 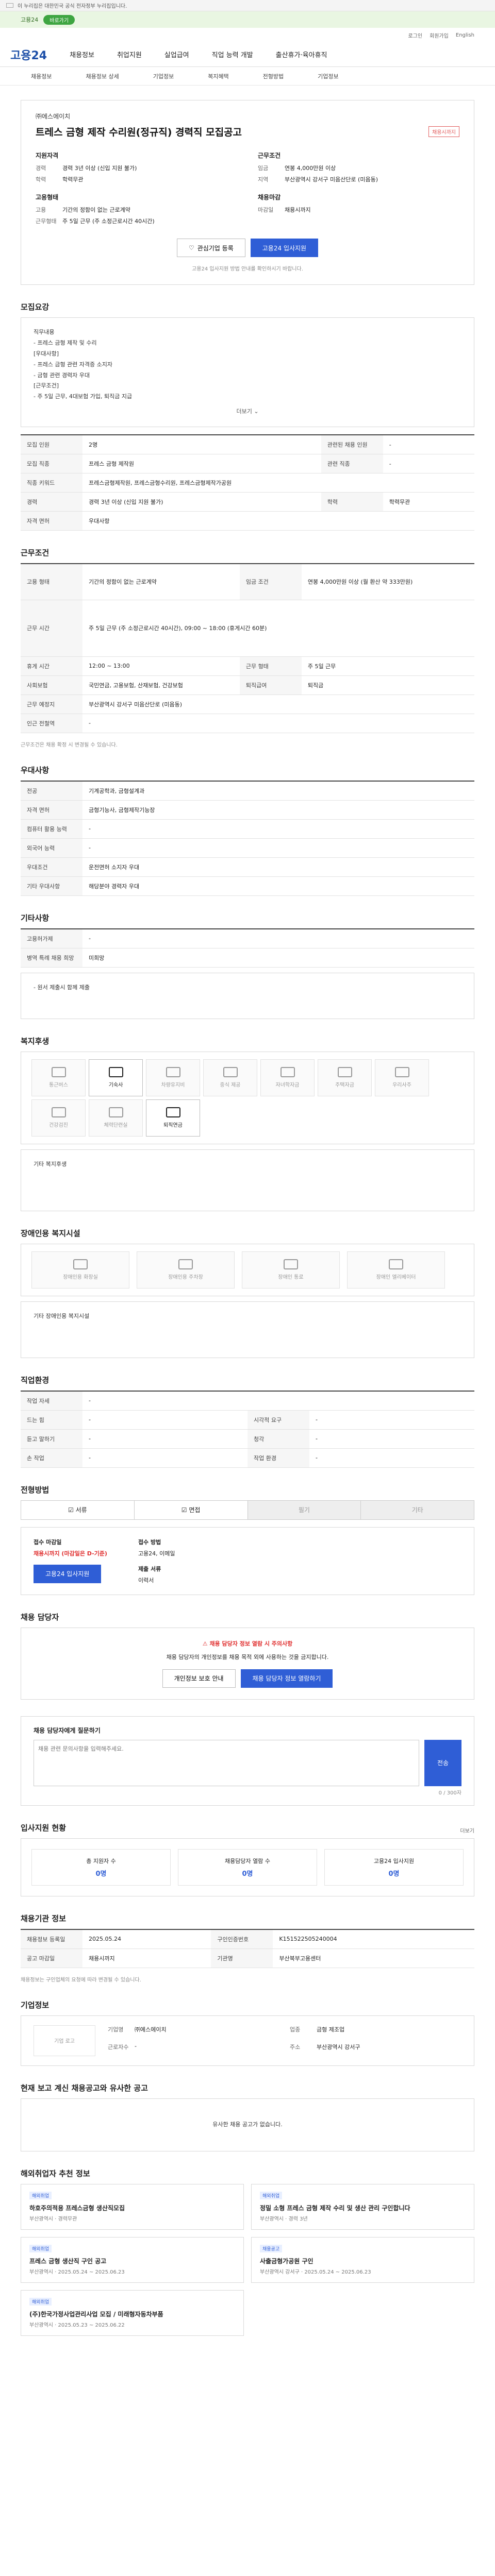 What do you see at coordinates (101, 1868) in the screenshot?
I see `stat-card: 총 지원자 수 0명` at bounding box center [101, 1868].